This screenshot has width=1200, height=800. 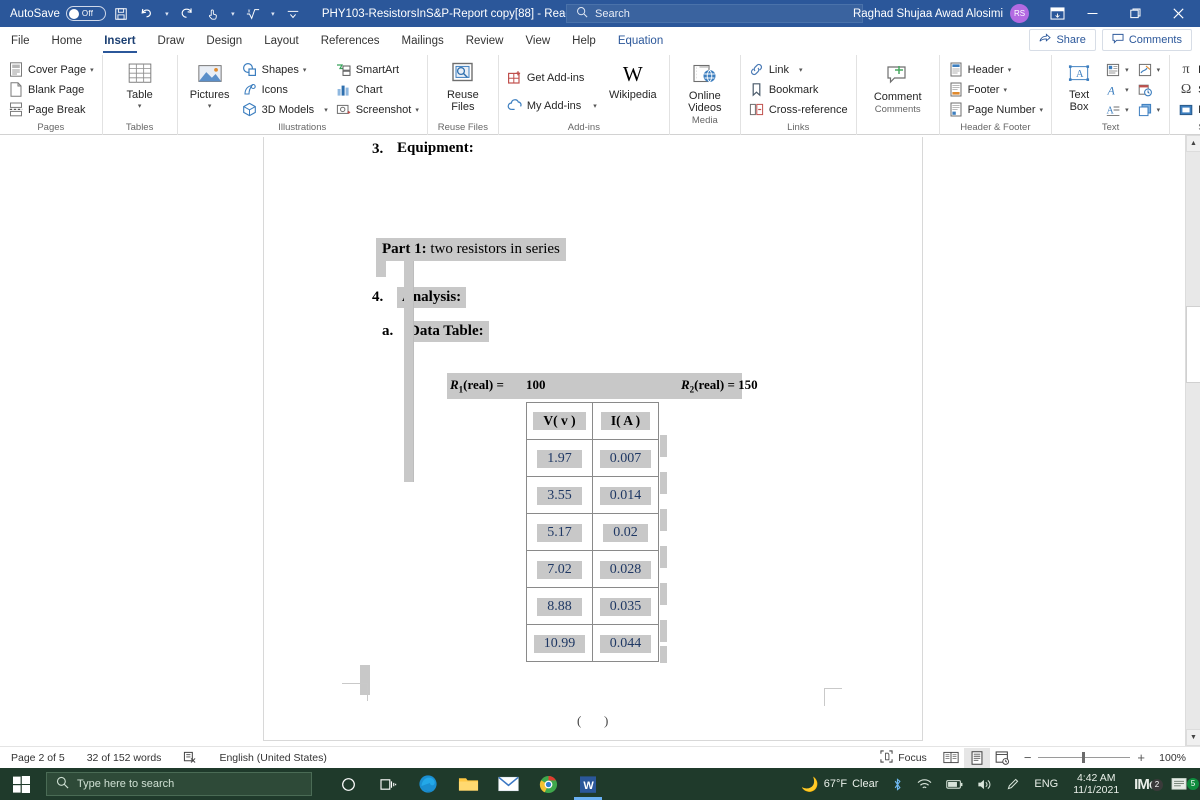 What do you see at coordinates (167, 14) in the screenshot?
I see `undo-caret-icon: ▾` at bounding box center [167, 14].